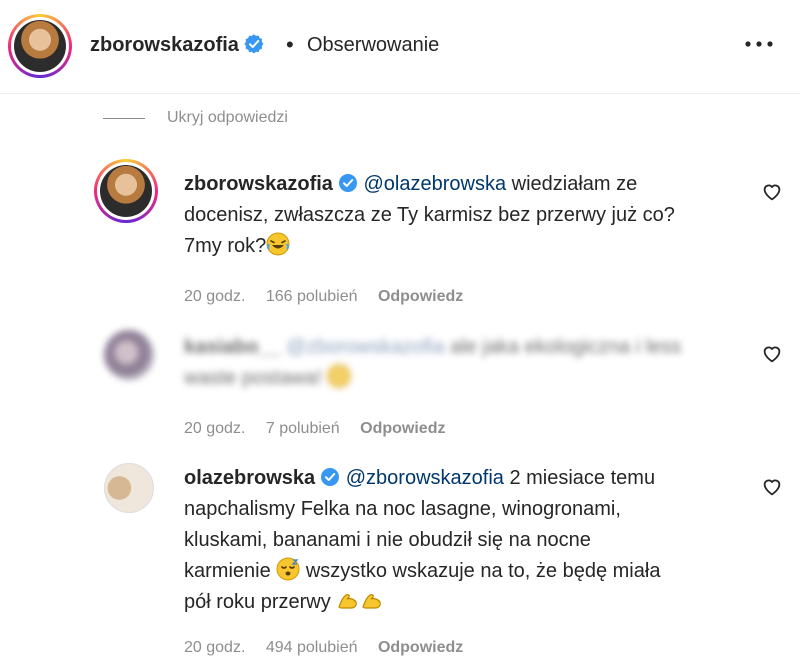  What do you see at coordinates (258, 184) in the screenshot?
I see `comment-username: zborowskazofia` at bounding box center [258, 184].